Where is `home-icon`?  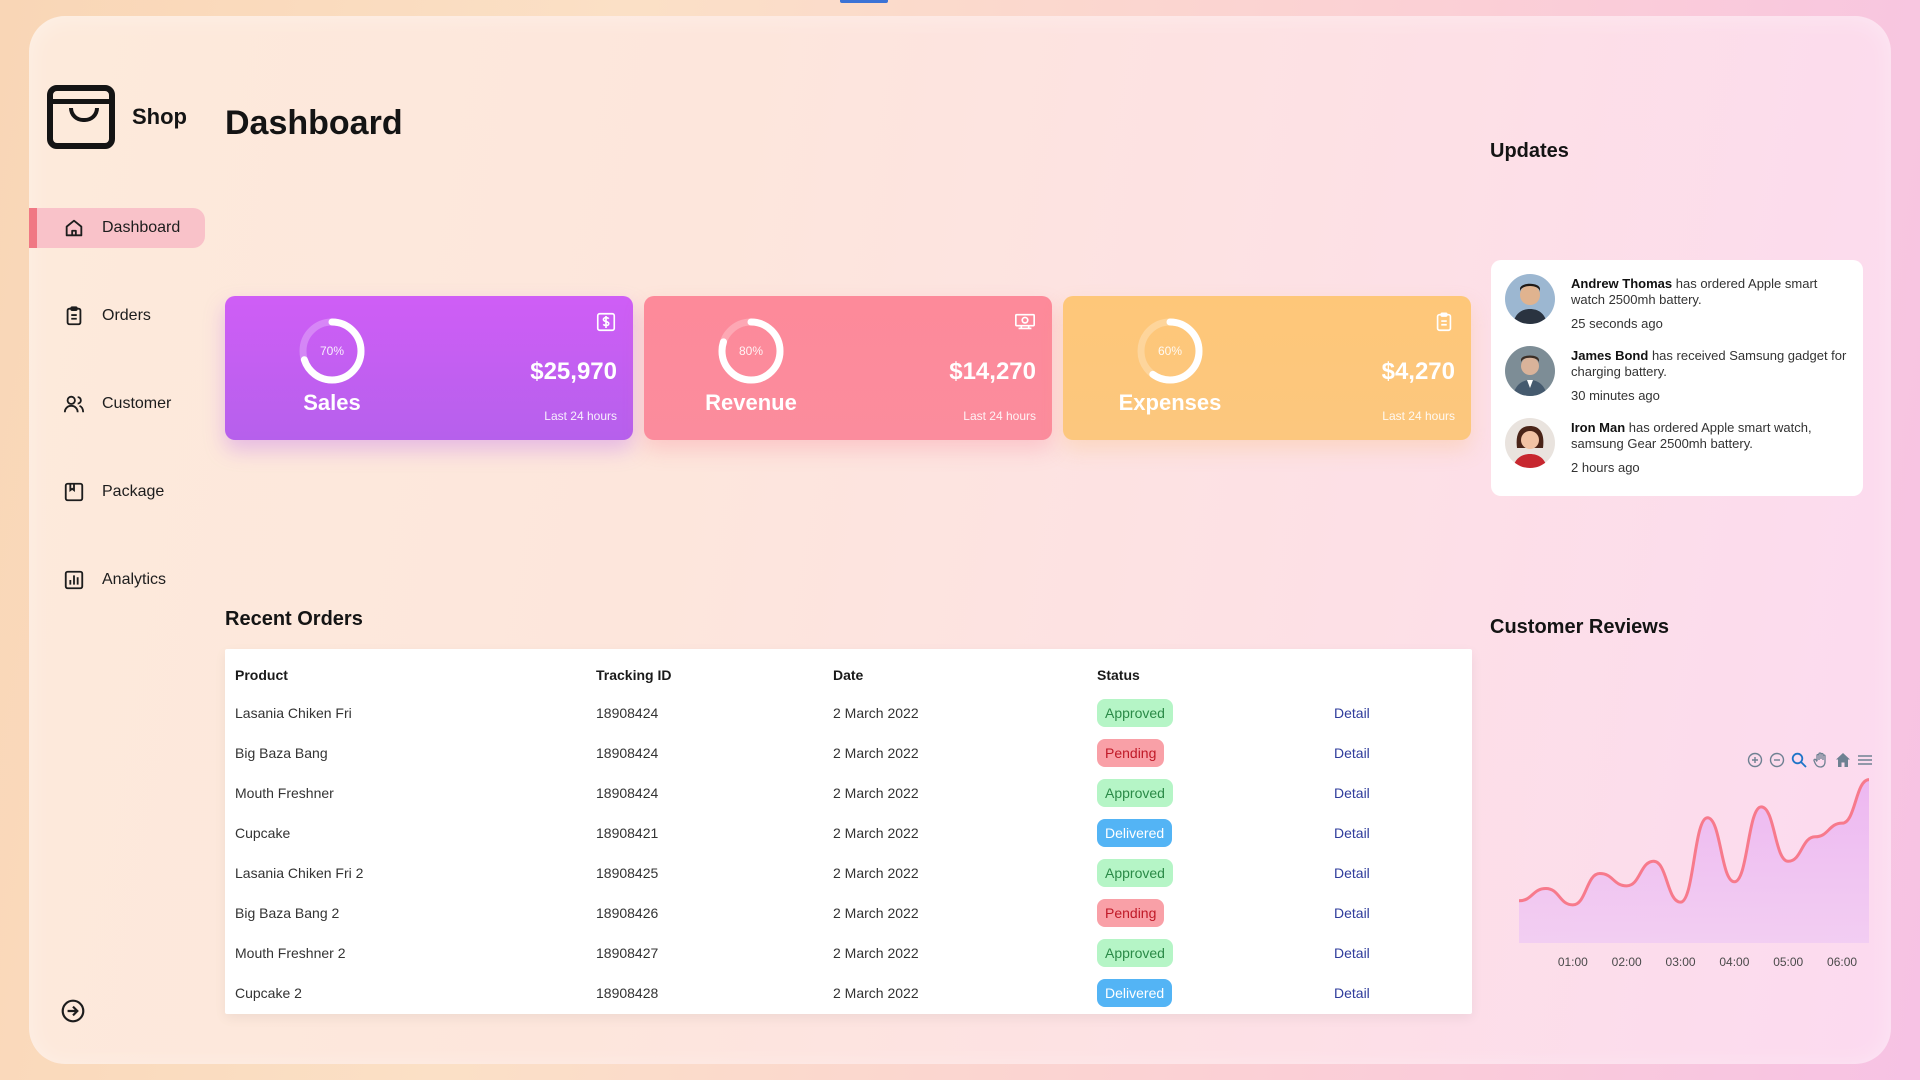 home-icon is located at coordinates (74, 228).